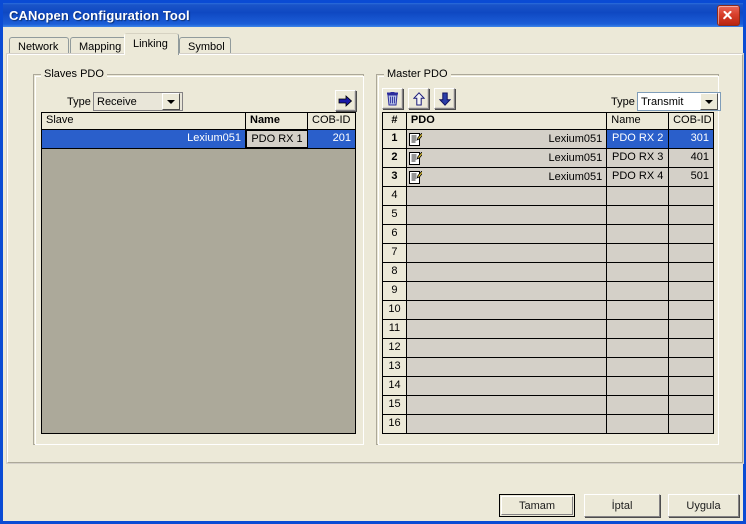 The height and width of the screenshot is (524, 746). What do you see at coordinates (679, 101) in the screenshot?
I see `master-type-select: Transmit` at bounding box center [679, 101].